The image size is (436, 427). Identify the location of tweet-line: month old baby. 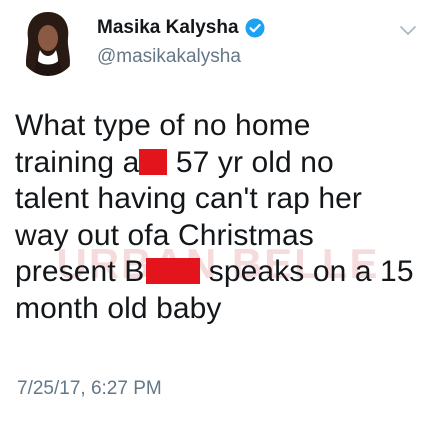
(118, 308).